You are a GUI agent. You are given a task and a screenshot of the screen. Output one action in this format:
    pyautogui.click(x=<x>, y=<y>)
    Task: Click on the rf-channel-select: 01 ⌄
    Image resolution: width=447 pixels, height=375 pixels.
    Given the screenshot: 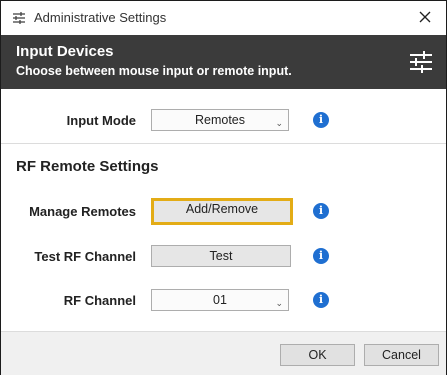 What is the action you would take?
    pyautogui.click(x=220, y=300)
    